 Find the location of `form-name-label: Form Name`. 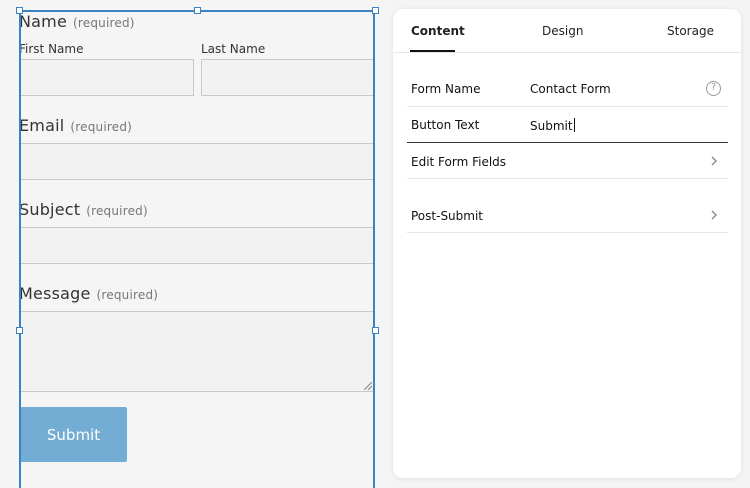

form-name-label: Form Name is located at coordinates (446, 89).